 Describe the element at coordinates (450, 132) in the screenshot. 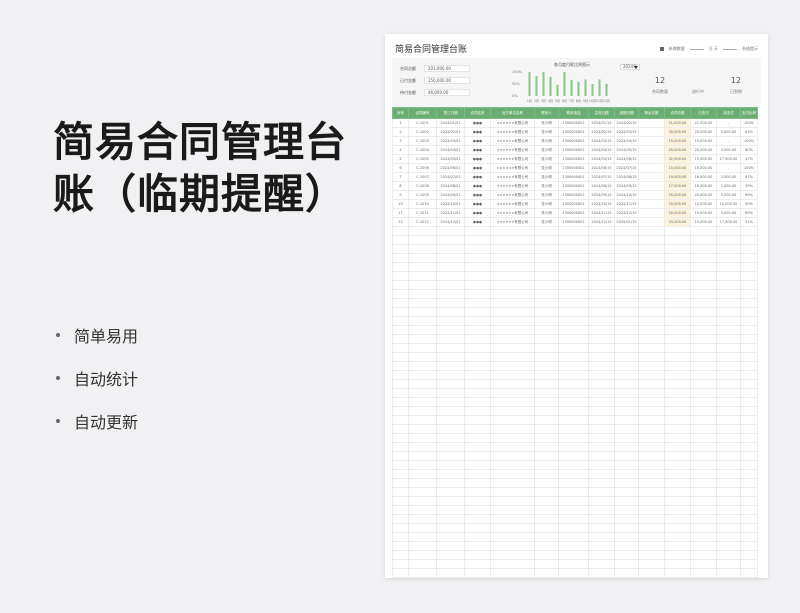

I see `table-cell: 2024/02/01` at that location.